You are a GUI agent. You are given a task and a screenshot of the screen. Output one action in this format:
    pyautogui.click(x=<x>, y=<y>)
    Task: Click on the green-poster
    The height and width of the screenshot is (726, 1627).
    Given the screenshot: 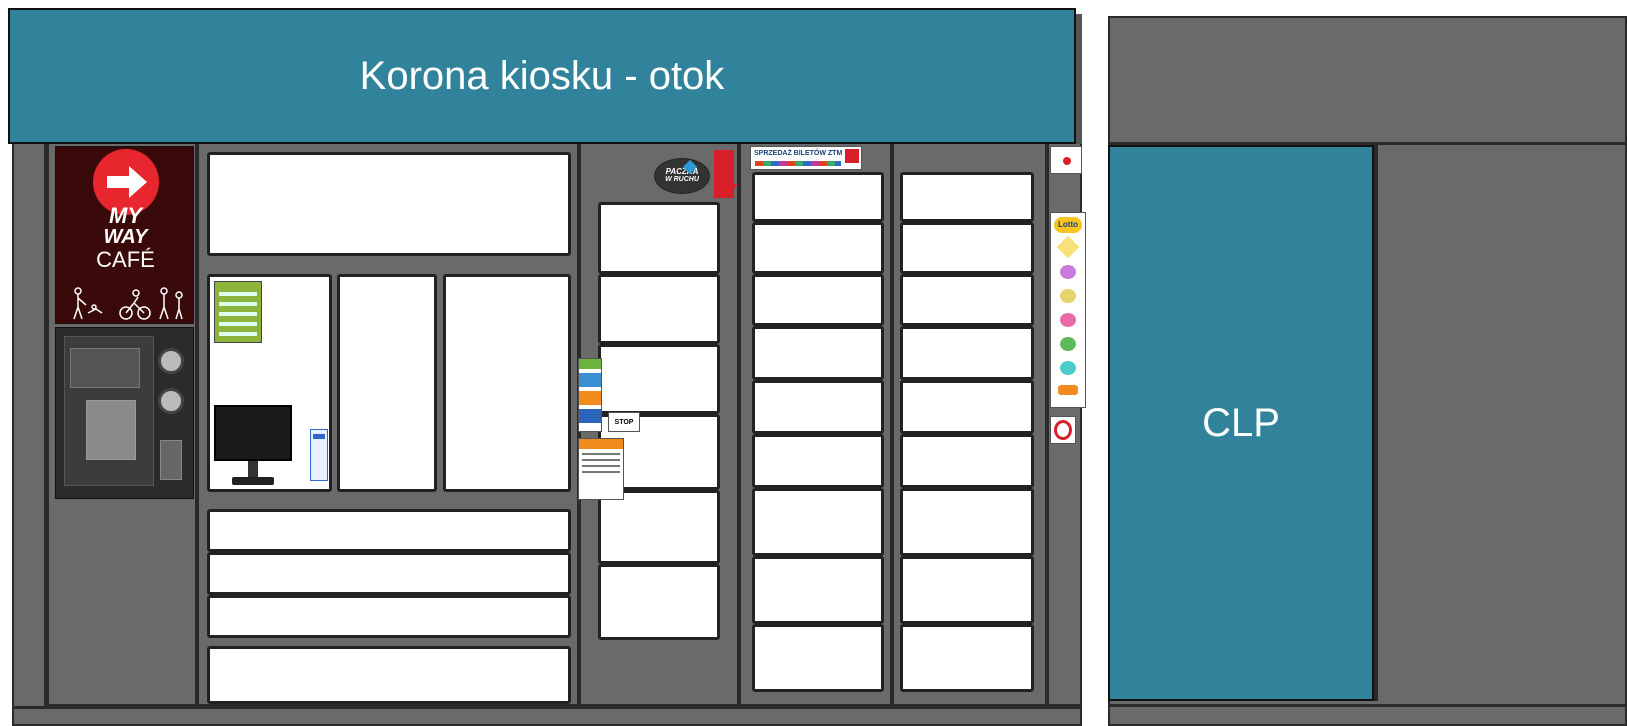 What is the action you would take?
    pyautogui.click(x=238, y=312)
    